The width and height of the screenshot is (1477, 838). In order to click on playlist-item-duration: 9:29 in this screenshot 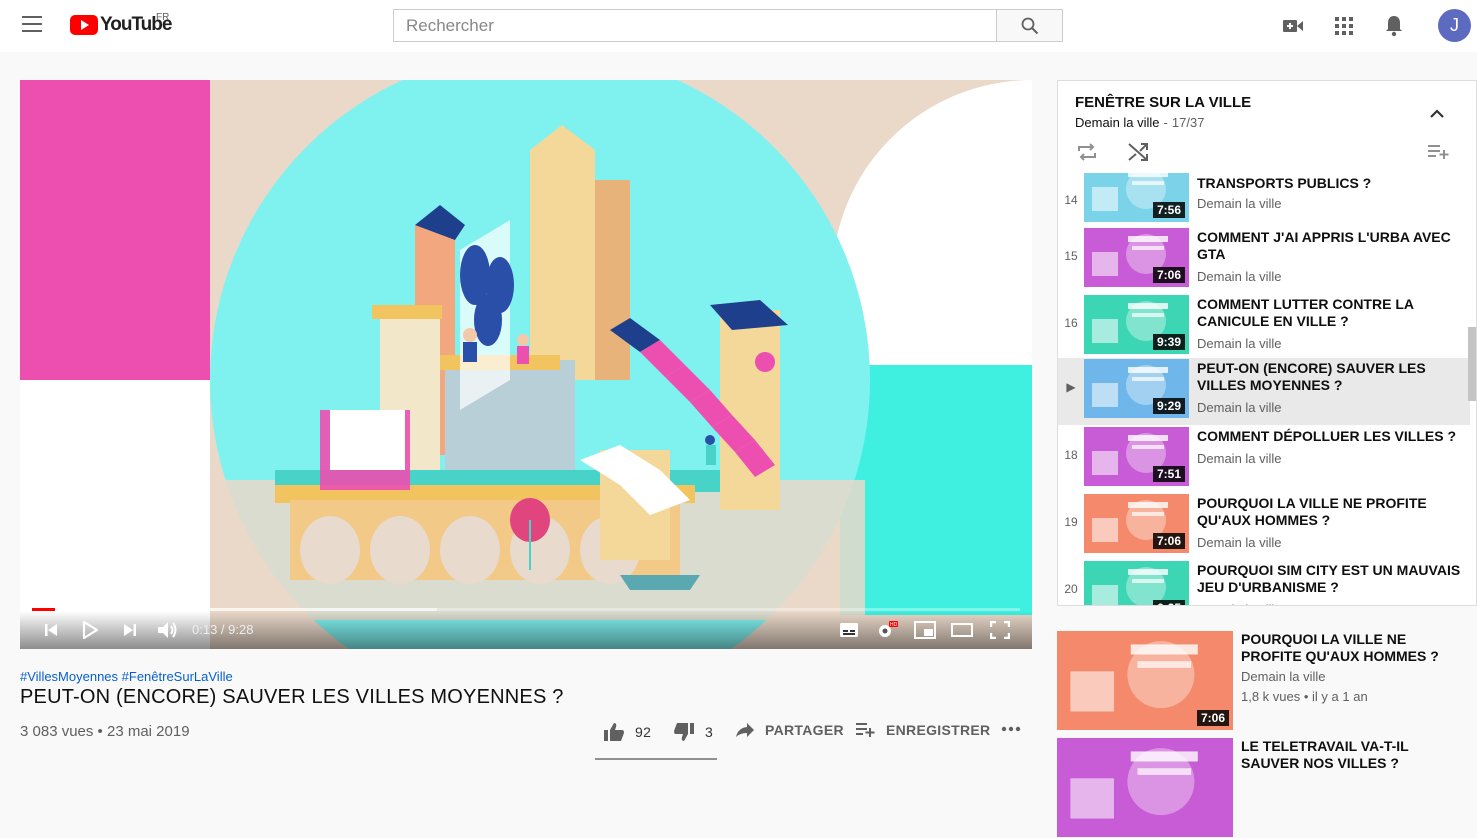, I will do `click(1168, 406)`.